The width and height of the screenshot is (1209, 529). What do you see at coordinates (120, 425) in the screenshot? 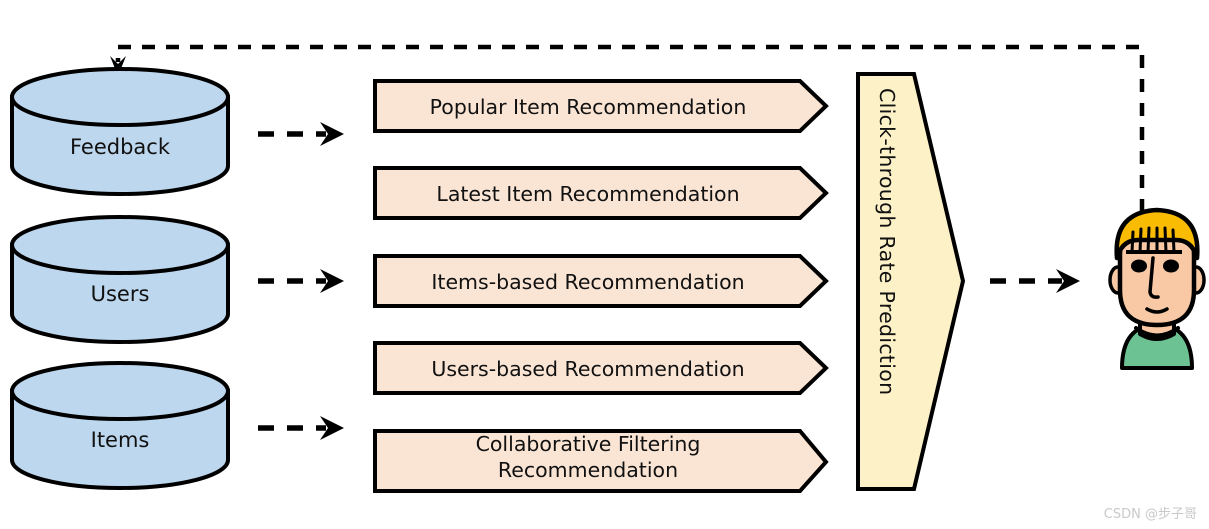
I see `datastore-items` at bounding box center [120, 425].